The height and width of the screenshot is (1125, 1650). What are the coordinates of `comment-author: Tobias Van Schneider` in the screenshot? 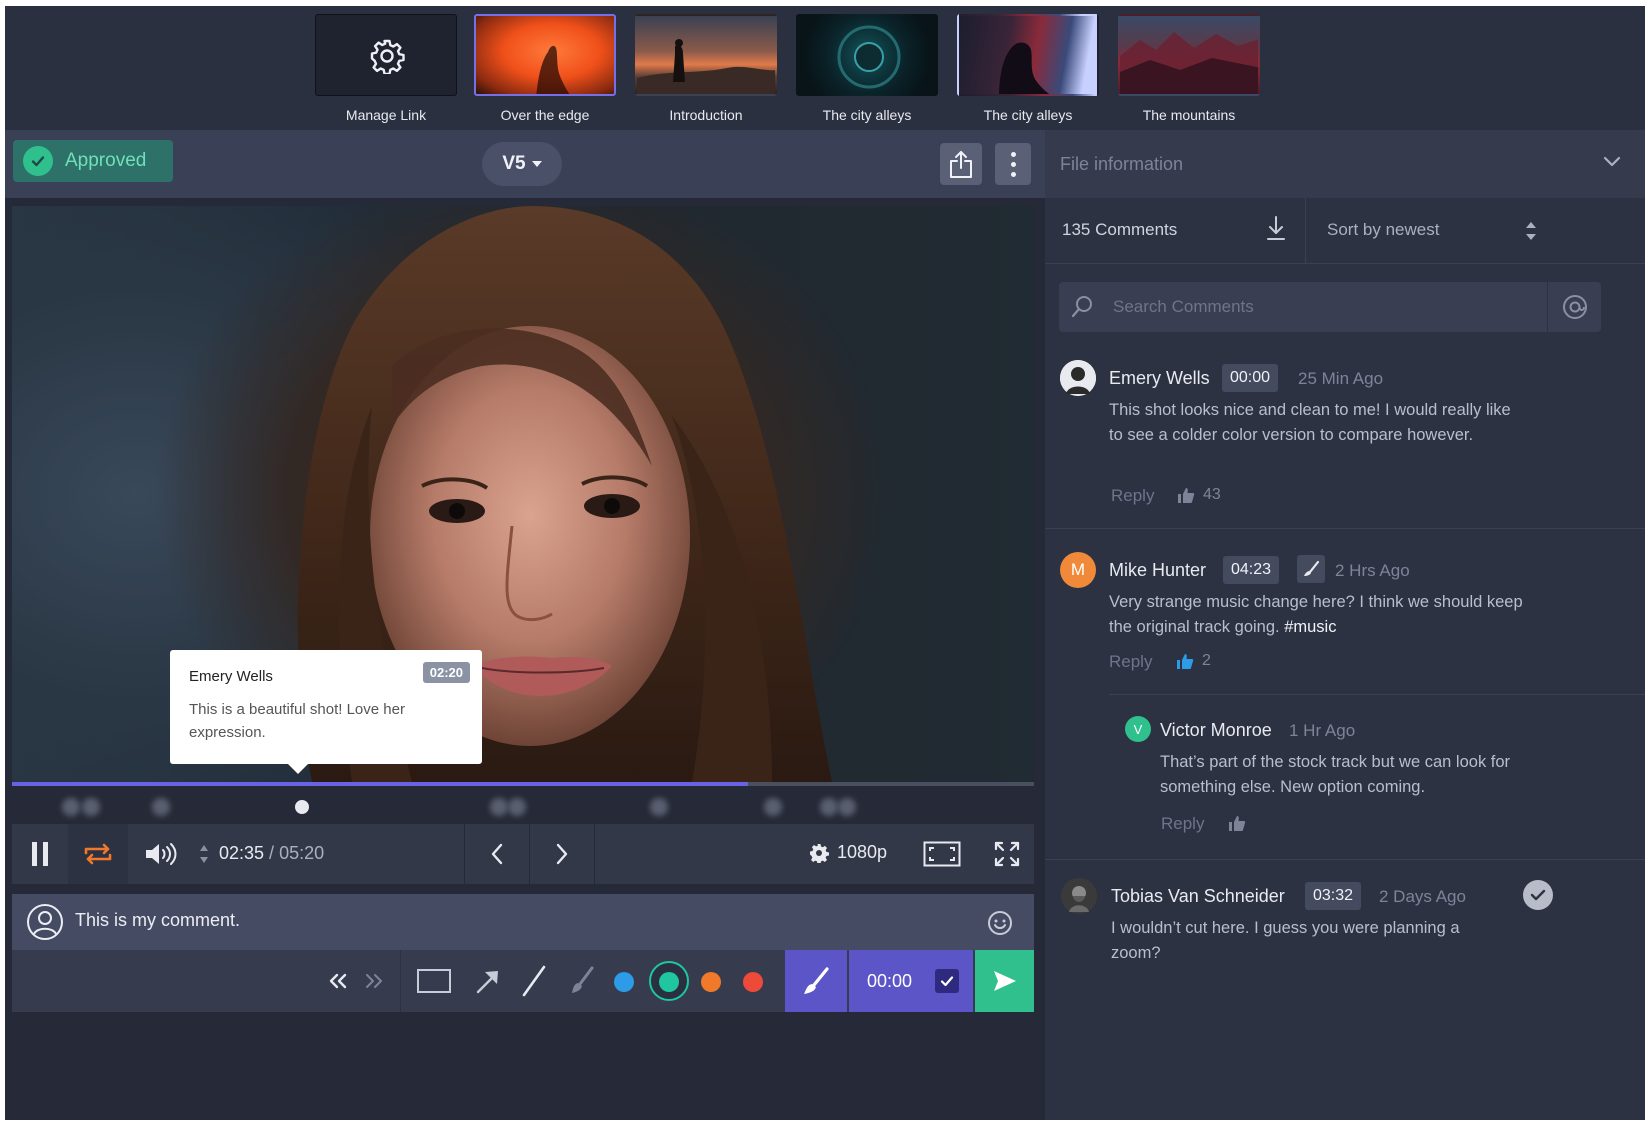 It's located at (1198, 896).